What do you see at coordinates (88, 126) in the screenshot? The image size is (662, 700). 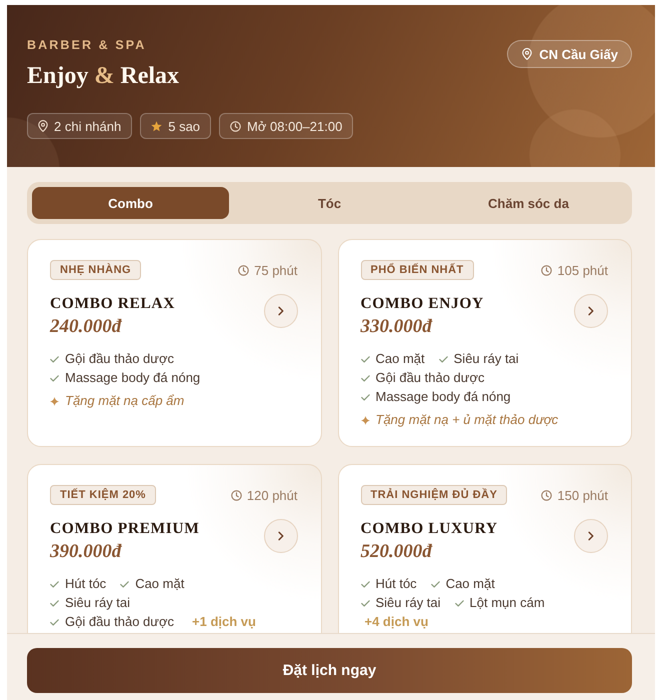 I see `chip-label: 2 chi nhánh` at bounding box center [88, 126].